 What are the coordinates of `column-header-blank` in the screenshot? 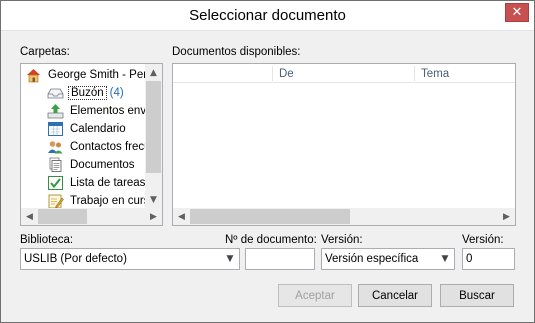 It's located at (223, 73).